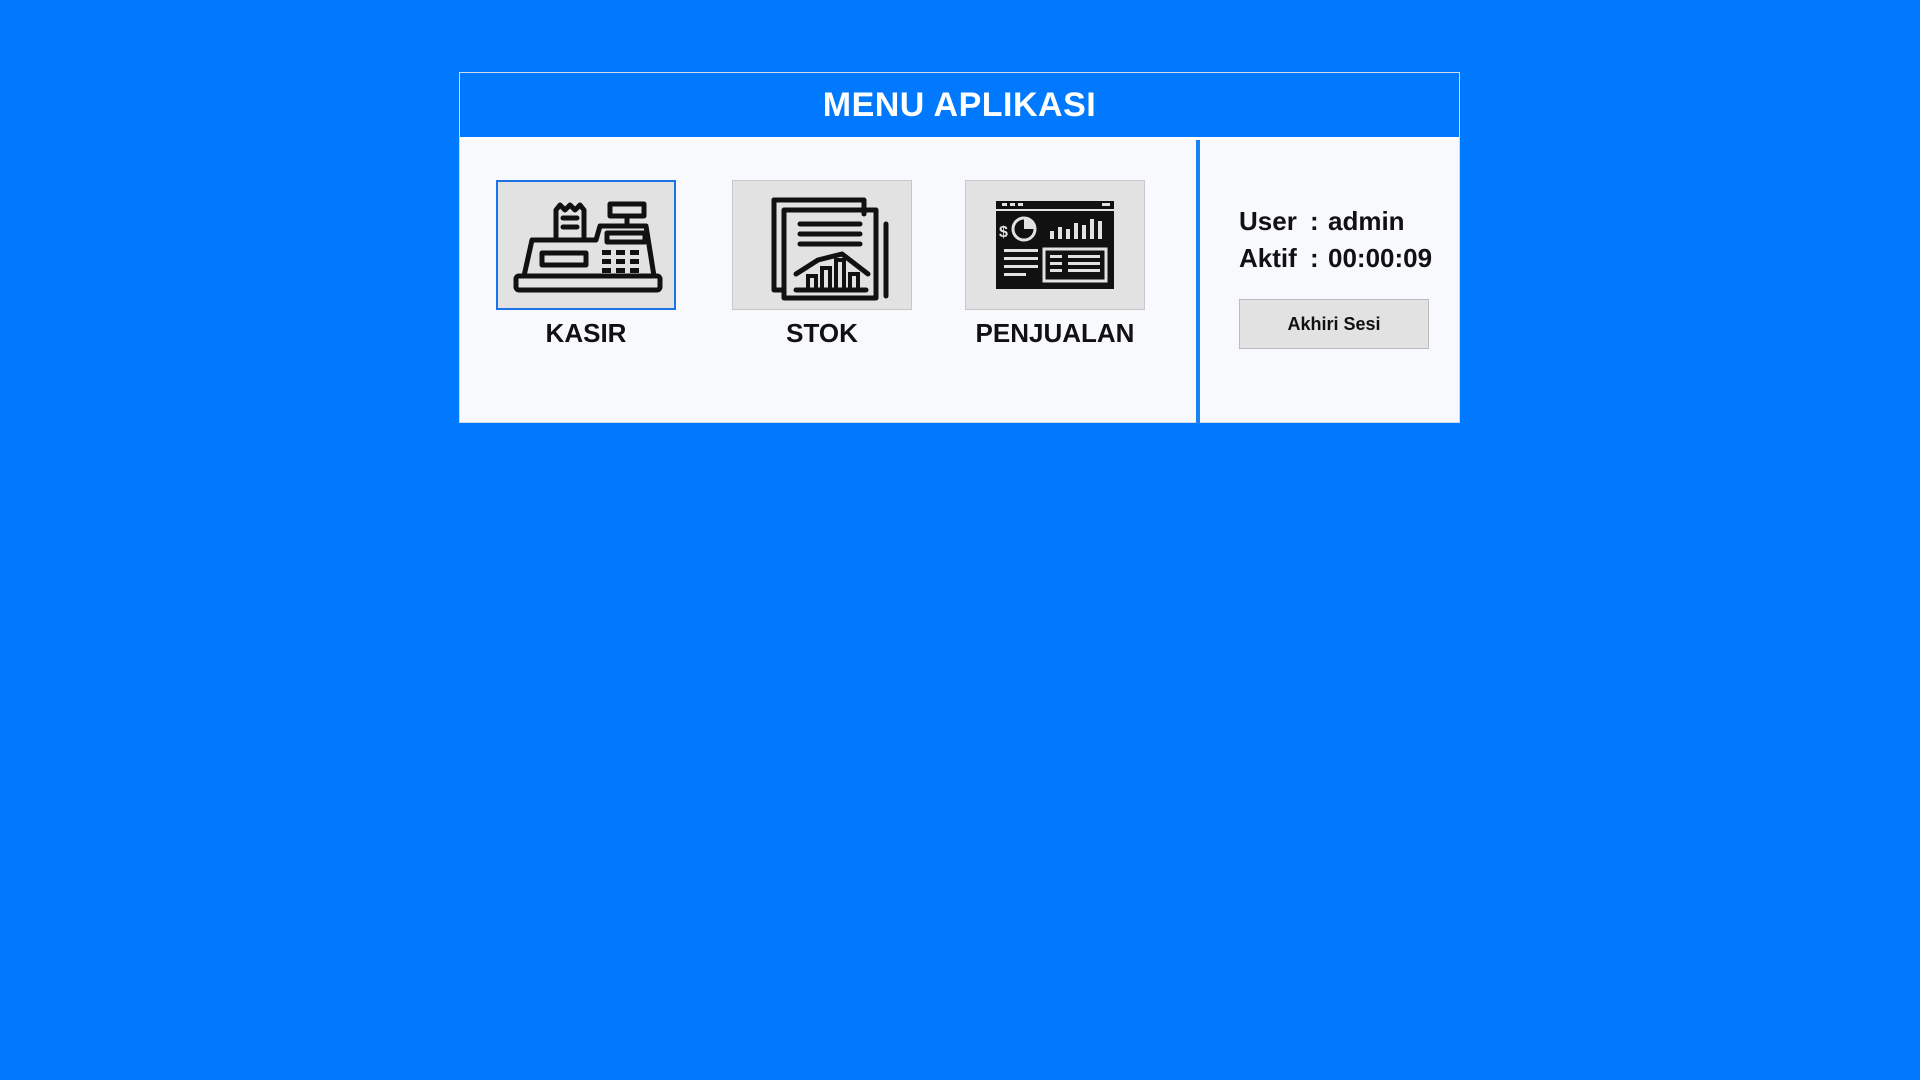  What do you see at coordinates (1268, 221) in the screenshot?
I see `user-label: User` at bounding box center [1268, 221].